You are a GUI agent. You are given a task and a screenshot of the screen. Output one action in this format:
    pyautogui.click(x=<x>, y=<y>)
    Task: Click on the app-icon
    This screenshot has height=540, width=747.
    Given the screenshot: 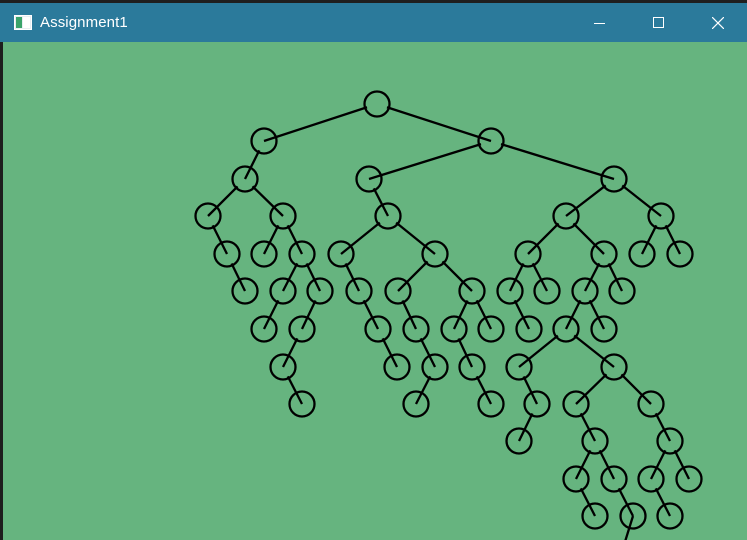 What is the action you would take?
    pyautogui.click(x=23, y=23)
    